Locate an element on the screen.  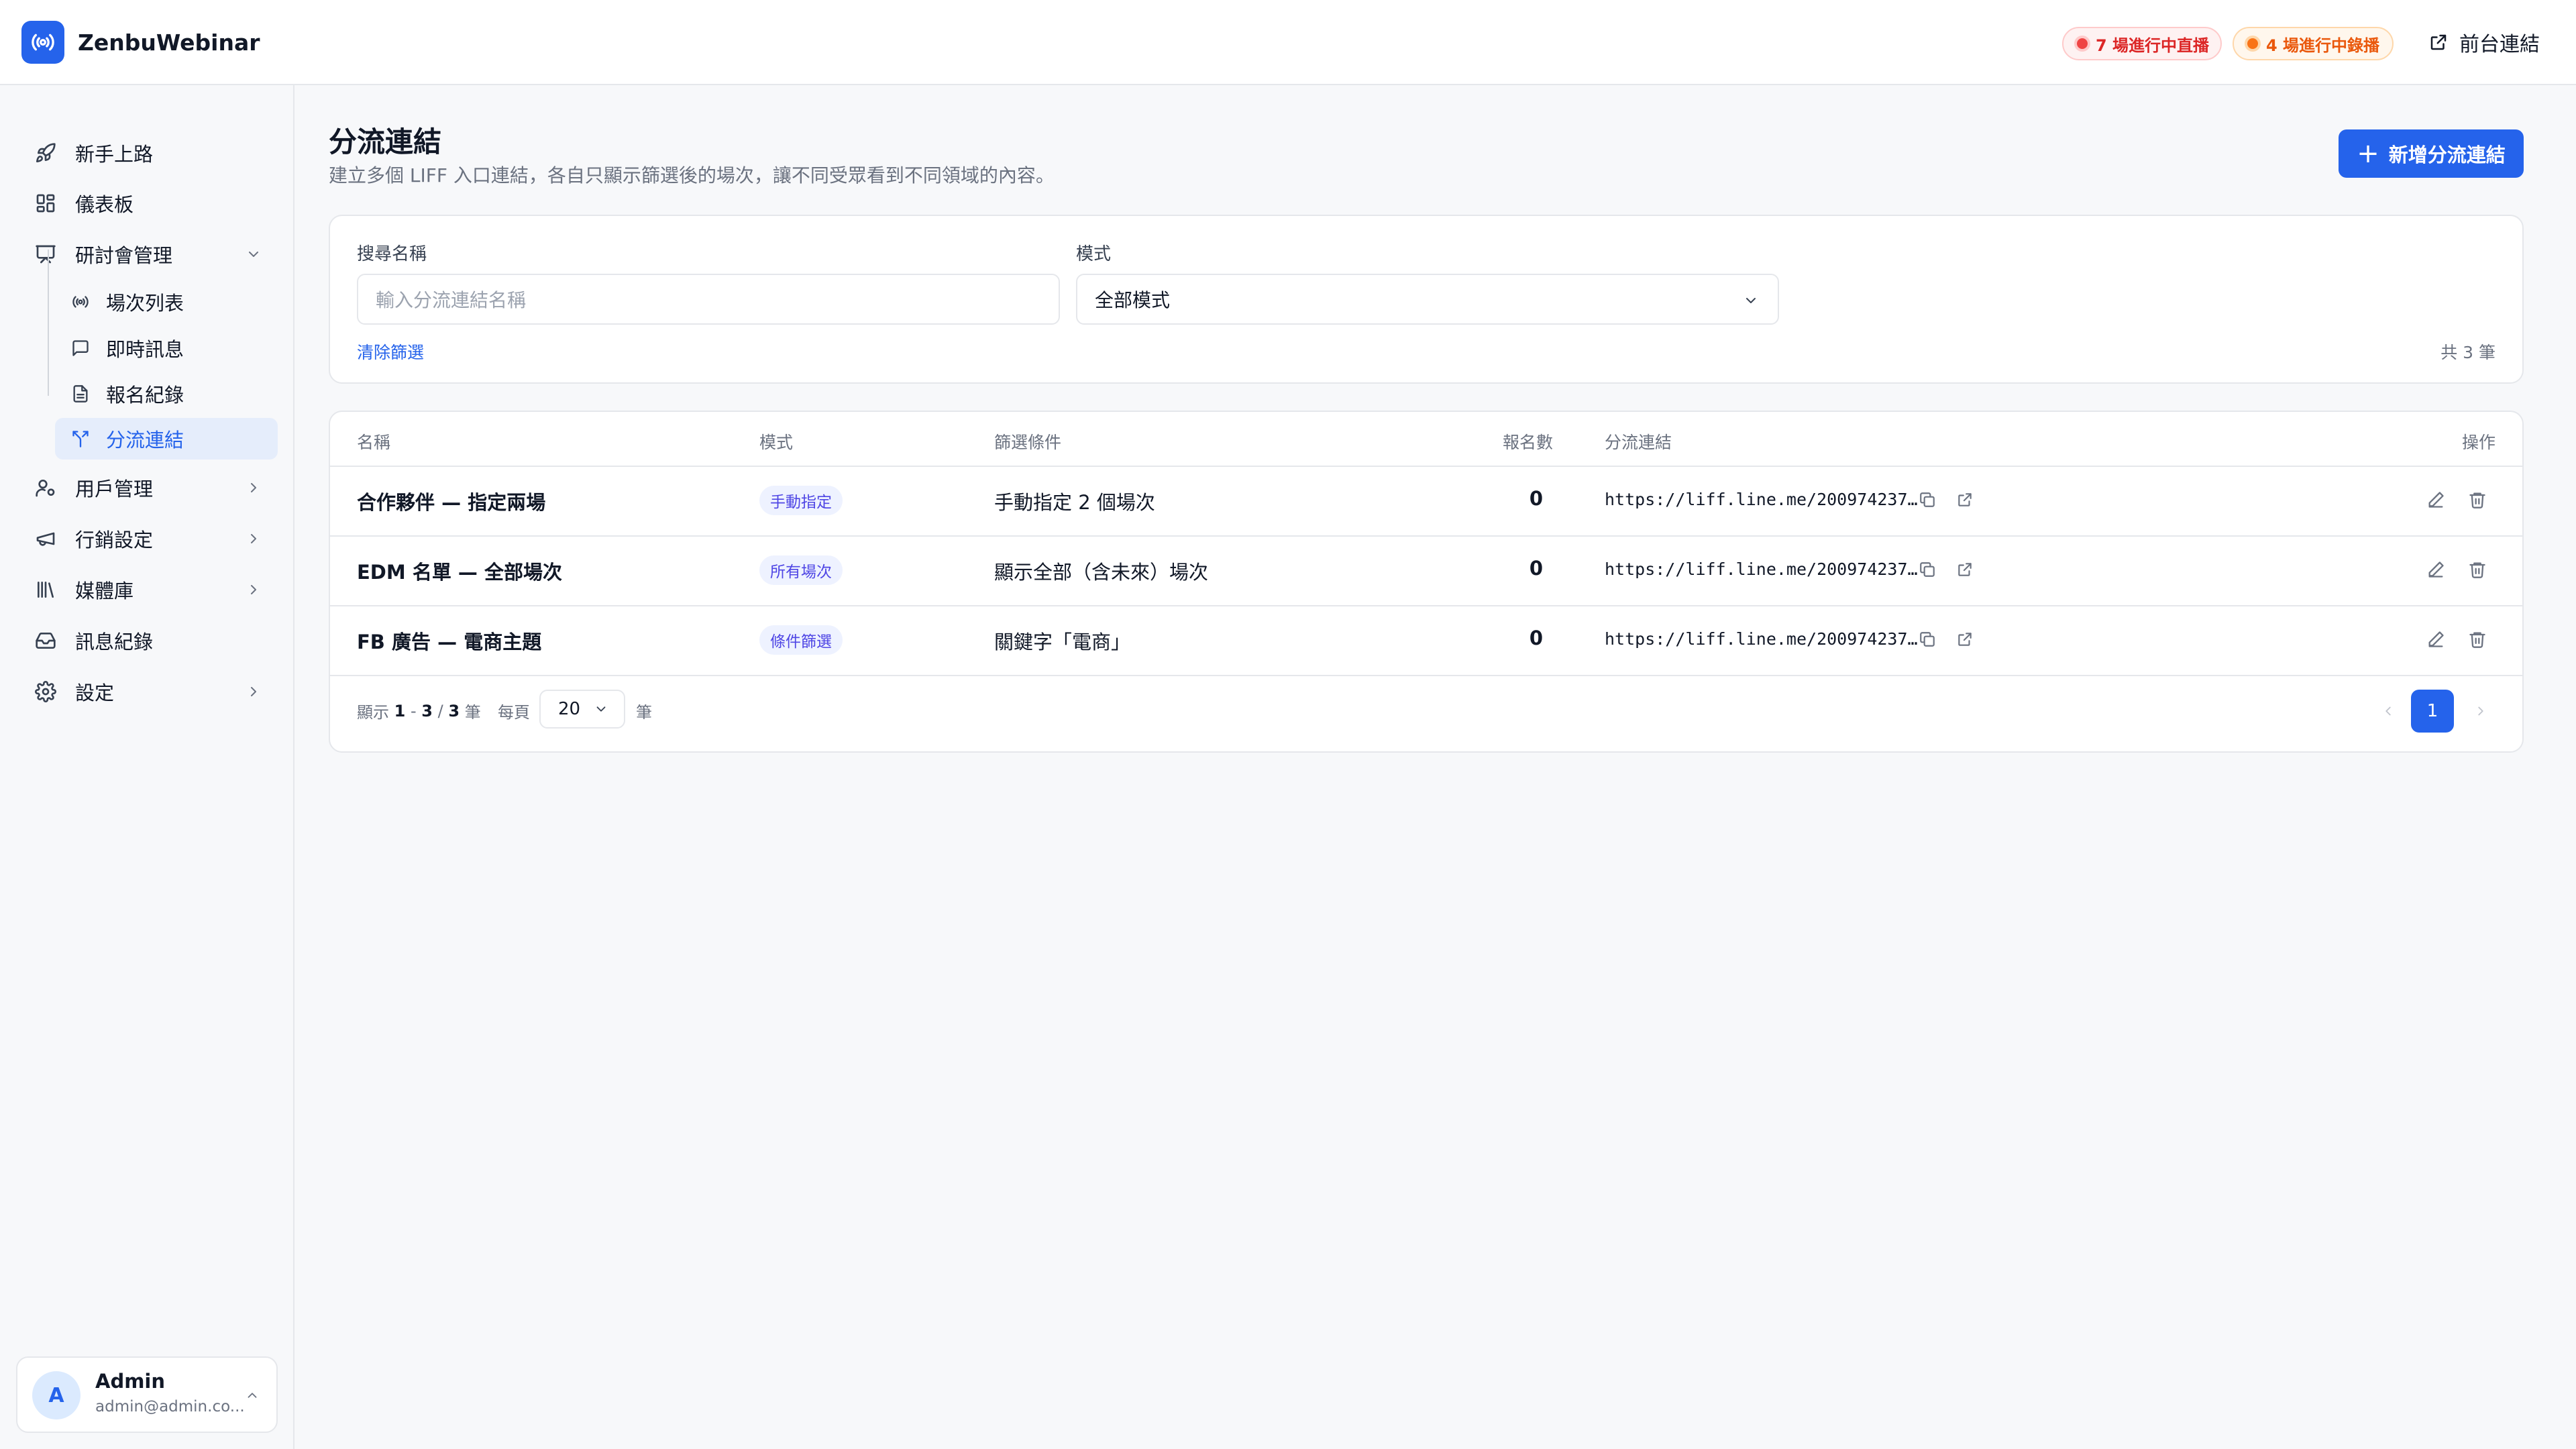
sidebar-subitem-label: 分流連結 is located at coordinates (145, 440).